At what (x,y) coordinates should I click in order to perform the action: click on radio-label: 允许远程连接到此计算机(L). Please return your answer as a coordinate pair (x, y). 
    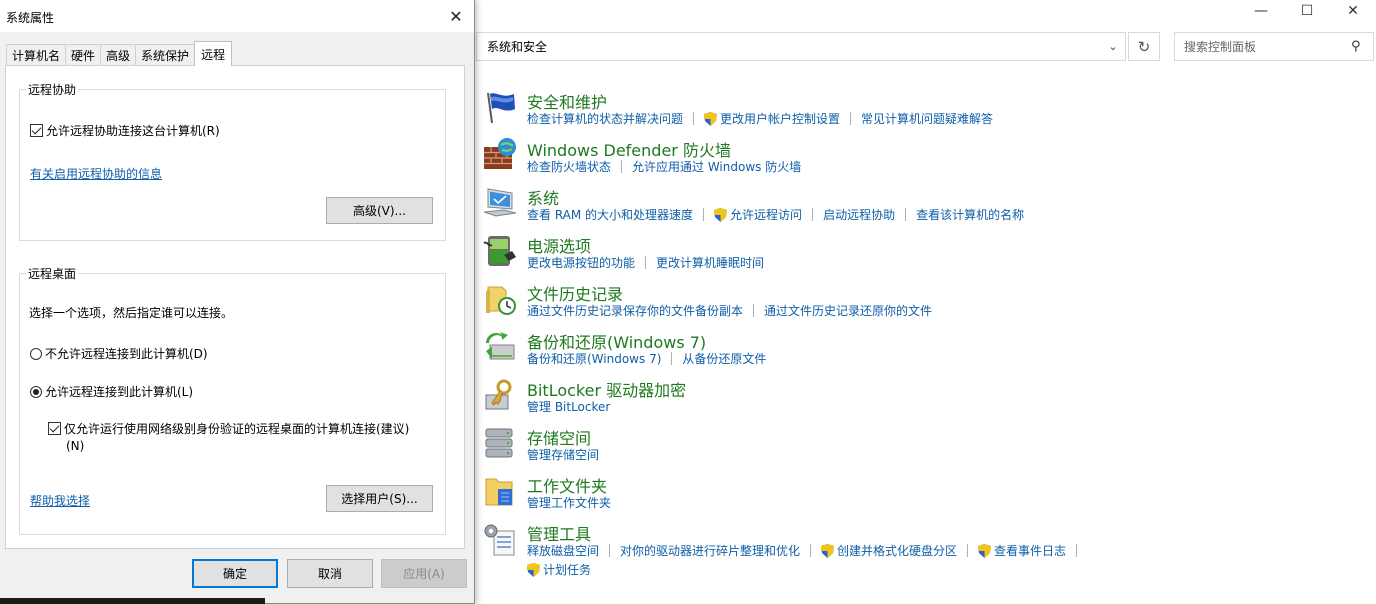
    Looking at the image, I should click on (119, 392).